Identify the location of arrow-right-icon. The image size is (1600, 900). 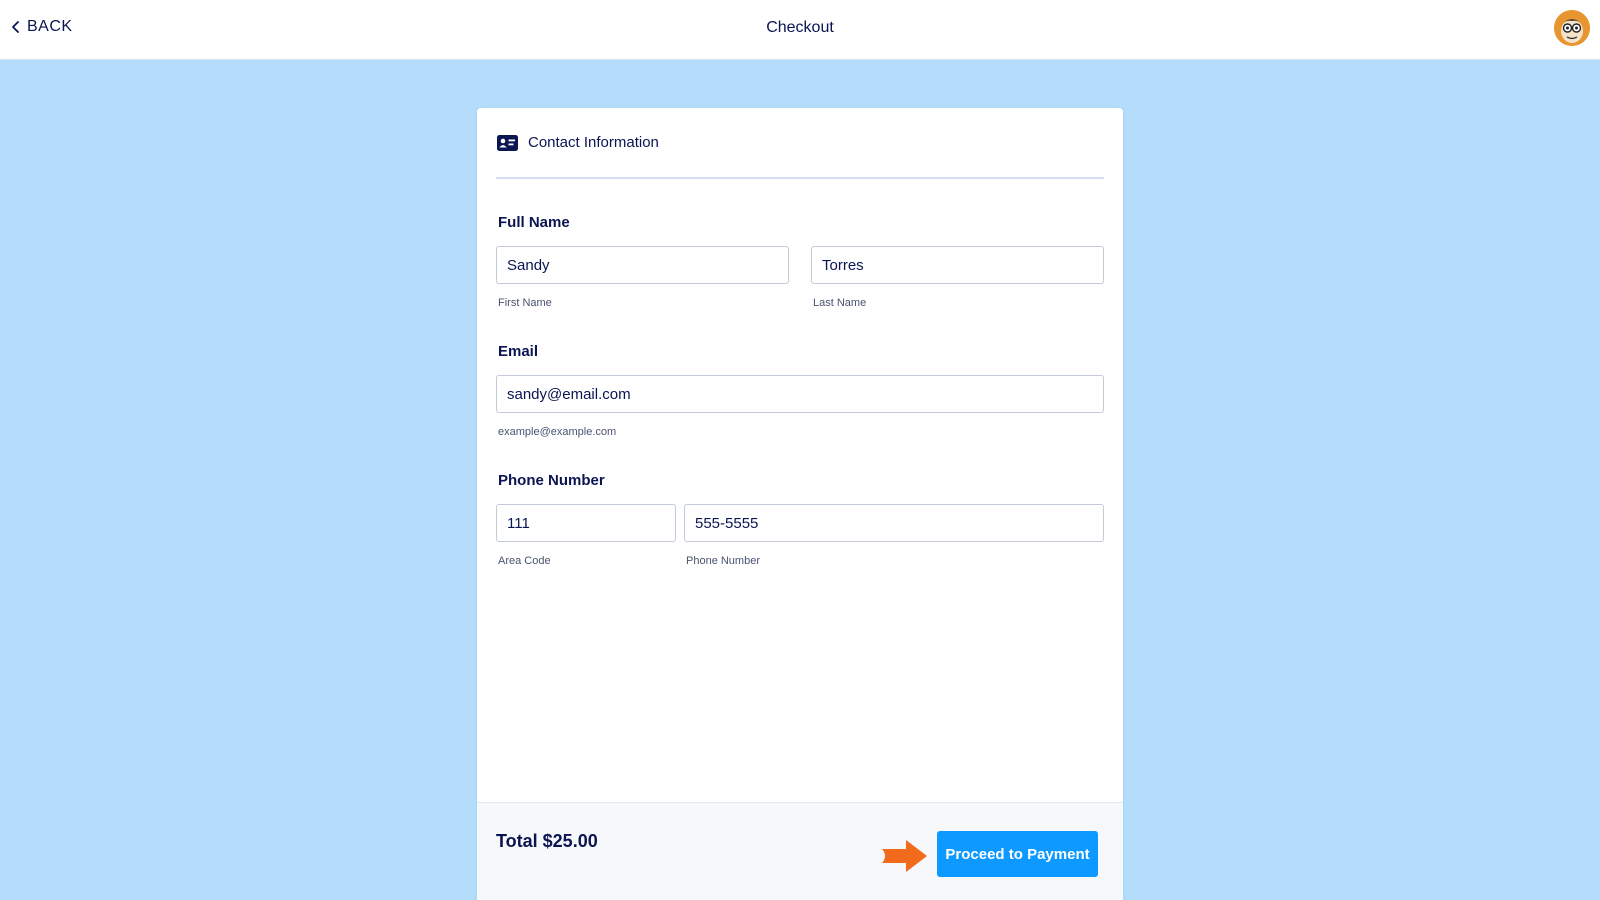
(904, 856).